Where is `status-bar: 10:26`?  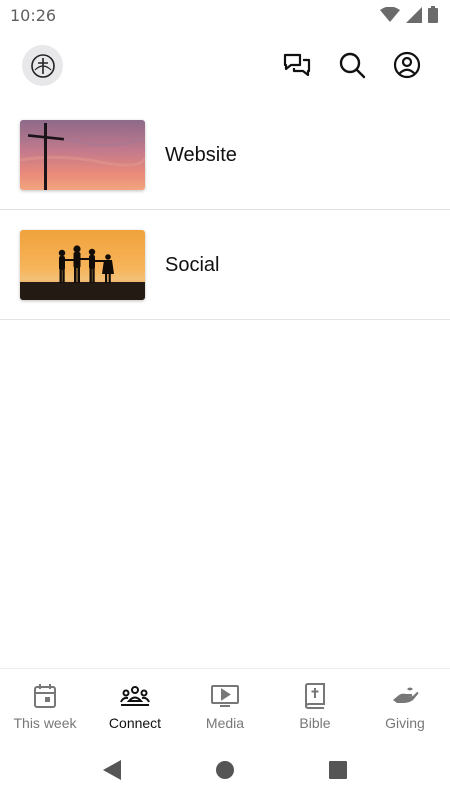
status-bar: 10:26 is located at coordinates (225, 16).